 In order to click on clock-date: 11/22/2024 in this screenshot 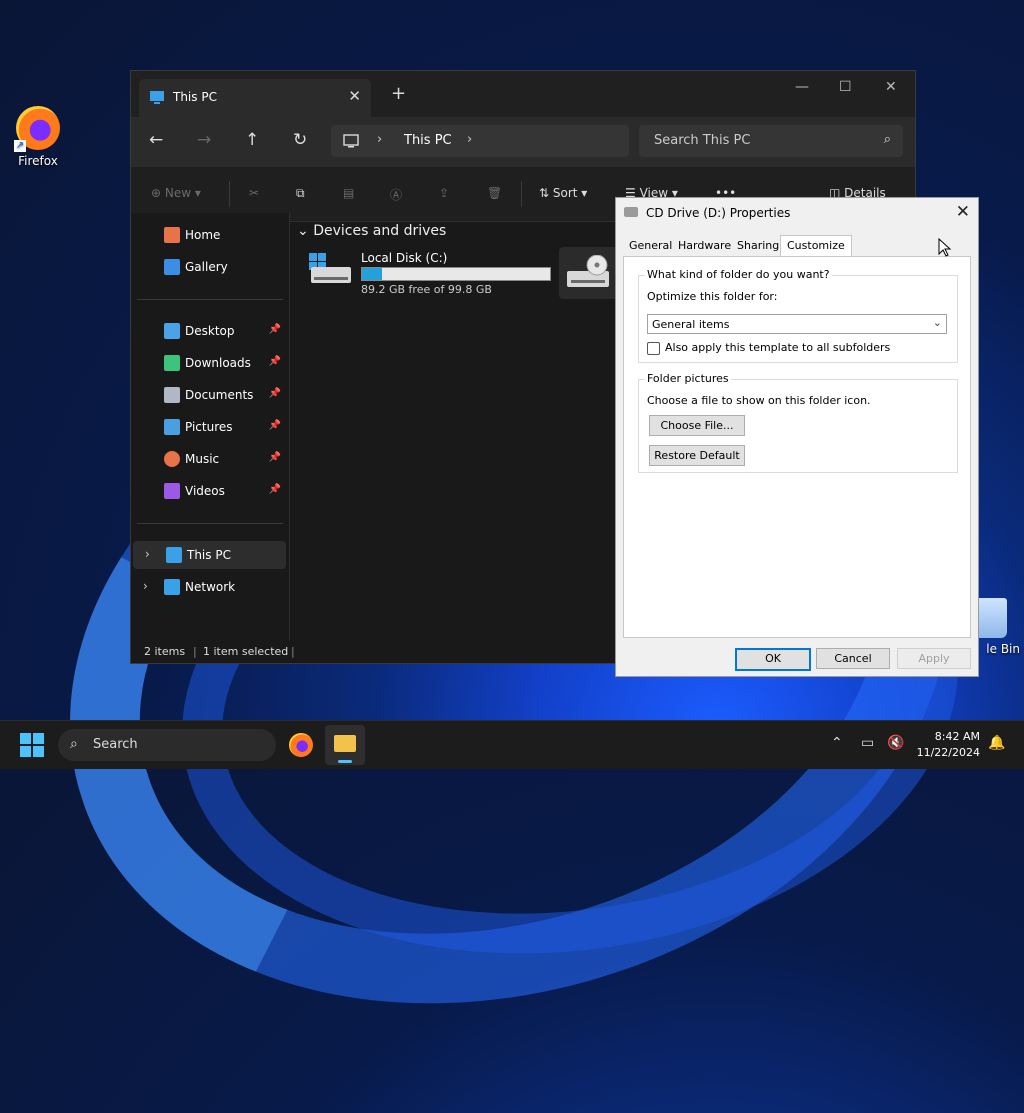, I will do `click(948, 752)`.